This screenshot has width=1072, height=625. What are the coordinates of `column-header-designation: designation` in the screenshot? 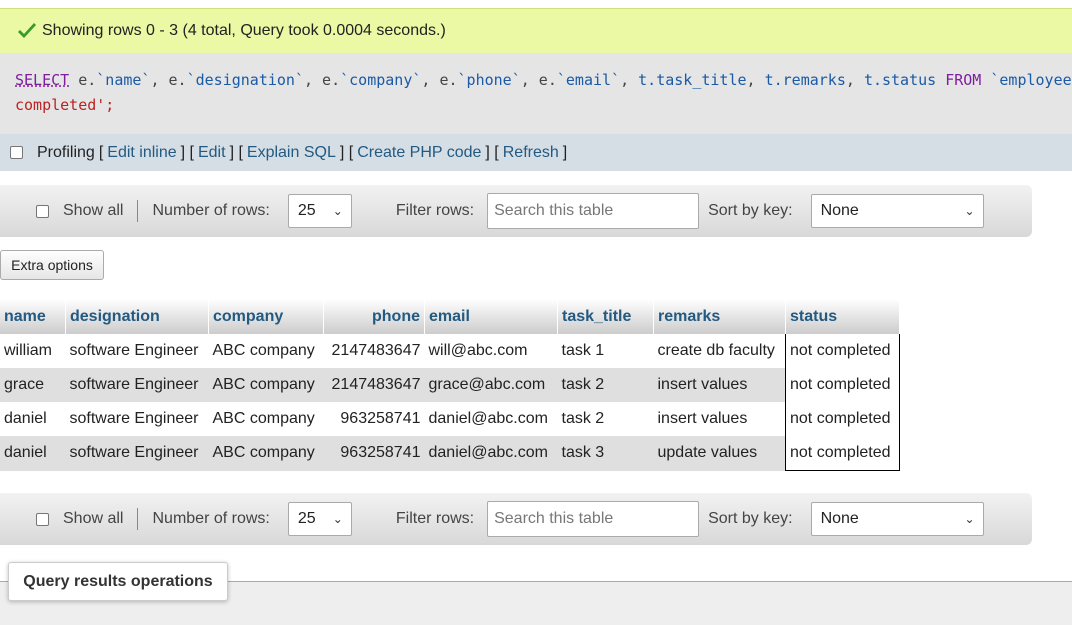 It's located at (137, 316).